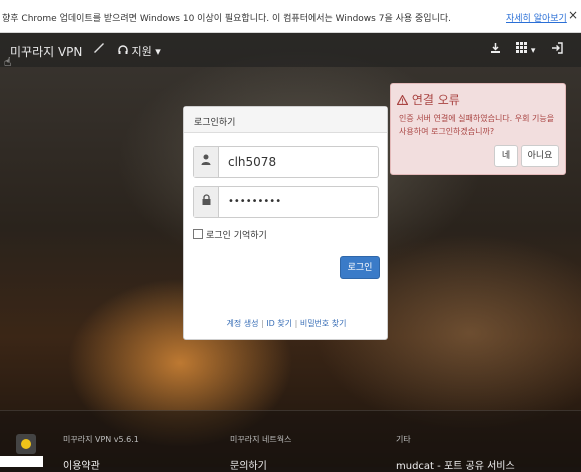 This screenshot has height=472, width=581. What do you see at coordinates (248, 464) in the screenshot?
I see `contact-link: 문의하기` at bounding box center [248, 464].